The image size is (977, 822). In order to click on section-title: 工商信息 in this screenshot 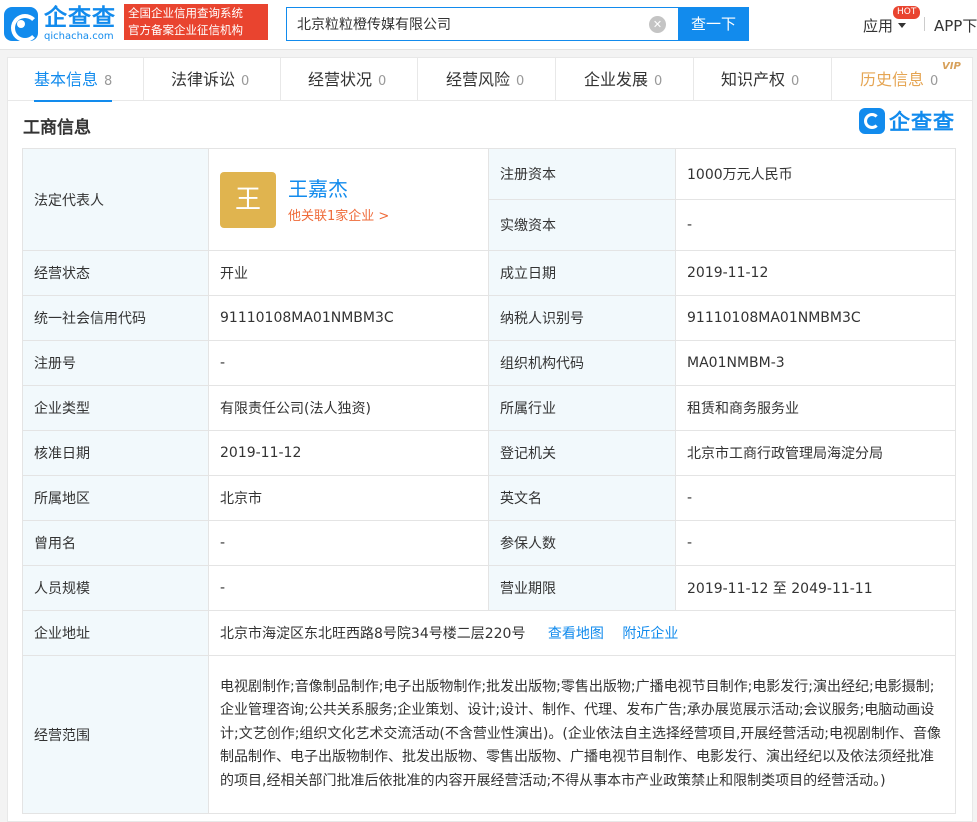, I will do `click(57, 128)`.